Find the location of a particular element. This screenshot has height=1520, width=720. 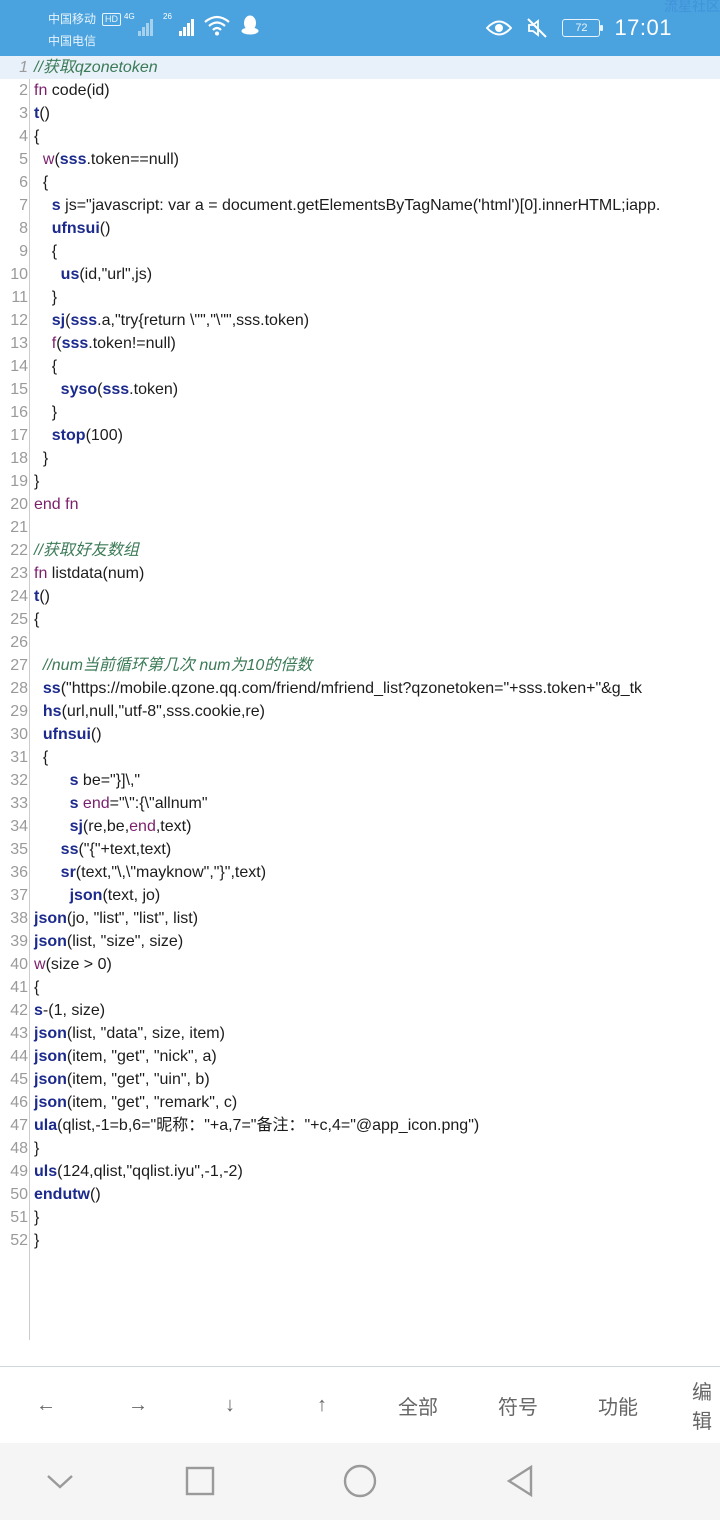

code-text: fn code(id) is located at coordinates (72, 90).